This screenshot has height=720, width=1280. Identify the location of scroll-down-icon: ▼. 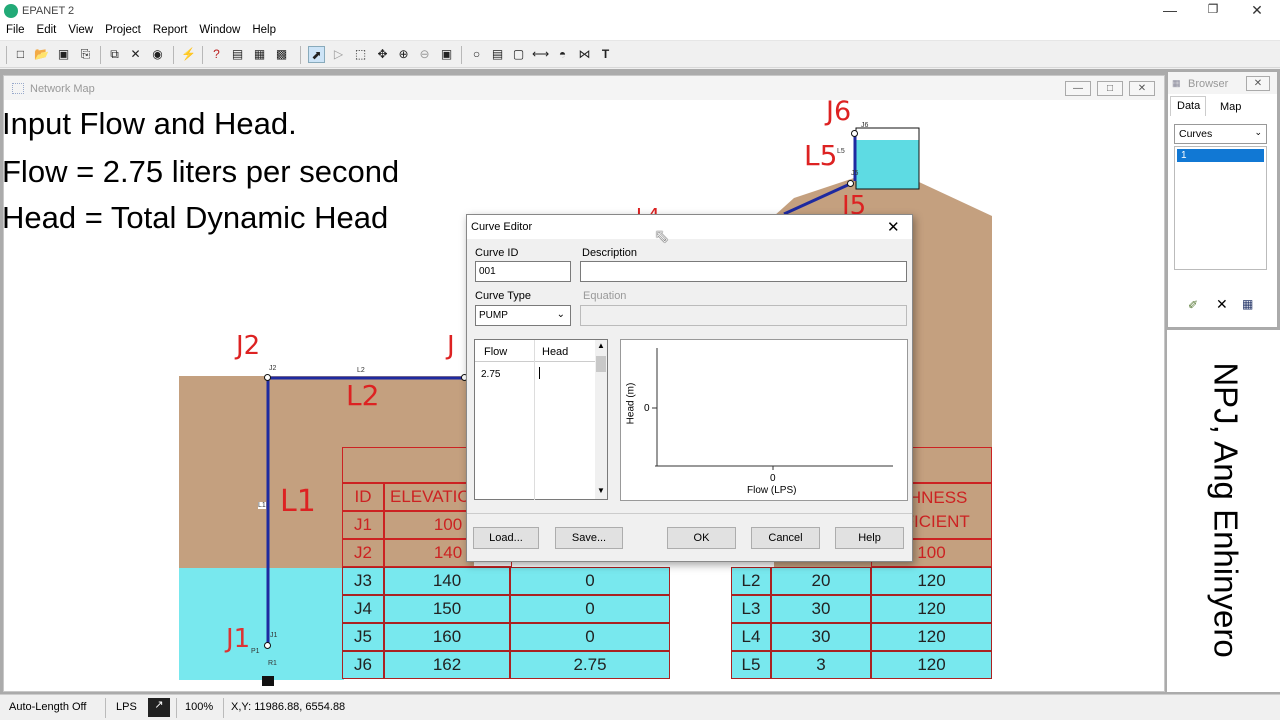
(601, 490).